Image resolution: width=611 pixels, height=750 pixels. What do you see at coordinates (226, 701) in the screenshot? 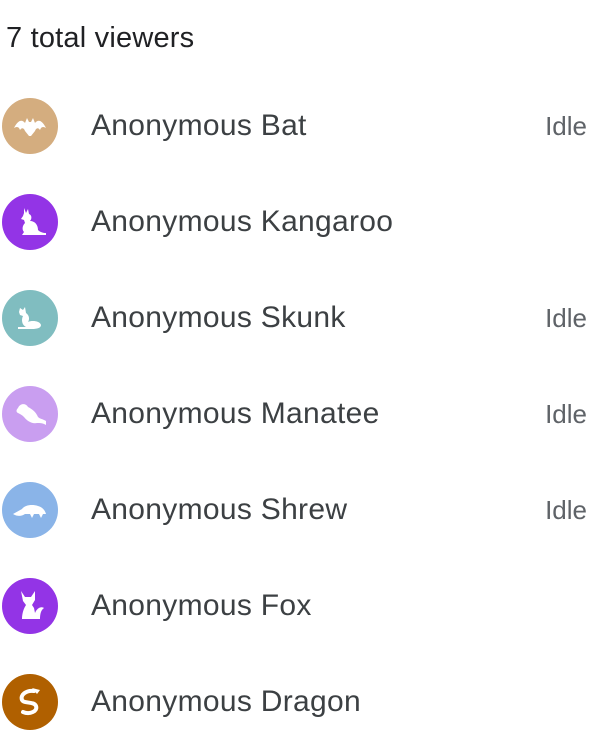
I see `viewer-name: Anonymous Dragon` at bounding box center [226, 701].